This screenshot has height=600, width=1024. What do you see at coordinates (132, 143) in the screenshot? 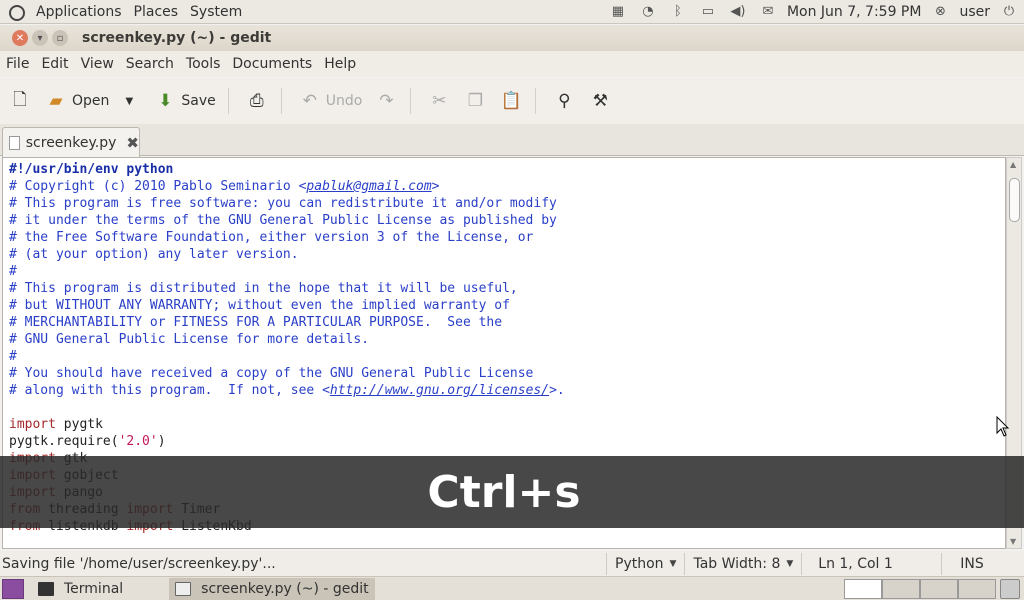
I see `close-tab-icon: ✖` at bounding box center [132, 143].